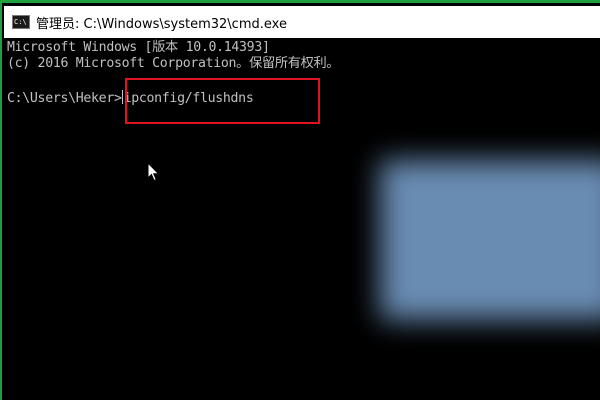 Image resolution: width=600 pixels, height=400 pixels. I want to click on cmd-icon-glyph: C:\, so click(20, 21).